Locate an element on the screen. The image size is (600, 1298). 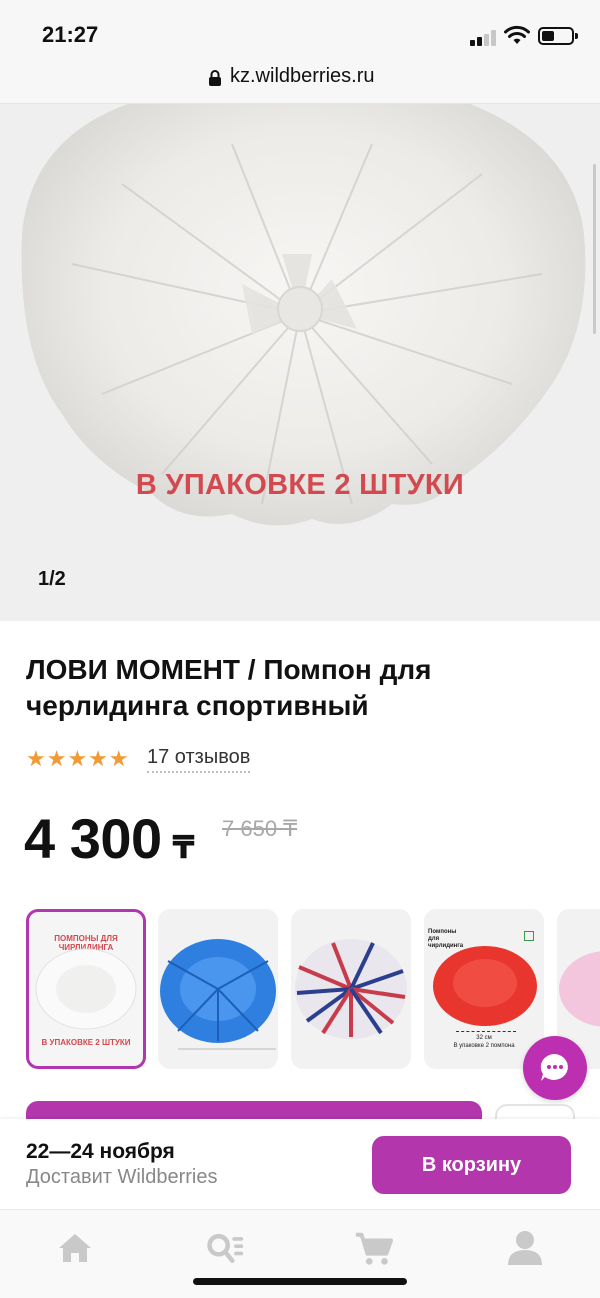
gallery-scrollbar is located at coordinates (594, 249).